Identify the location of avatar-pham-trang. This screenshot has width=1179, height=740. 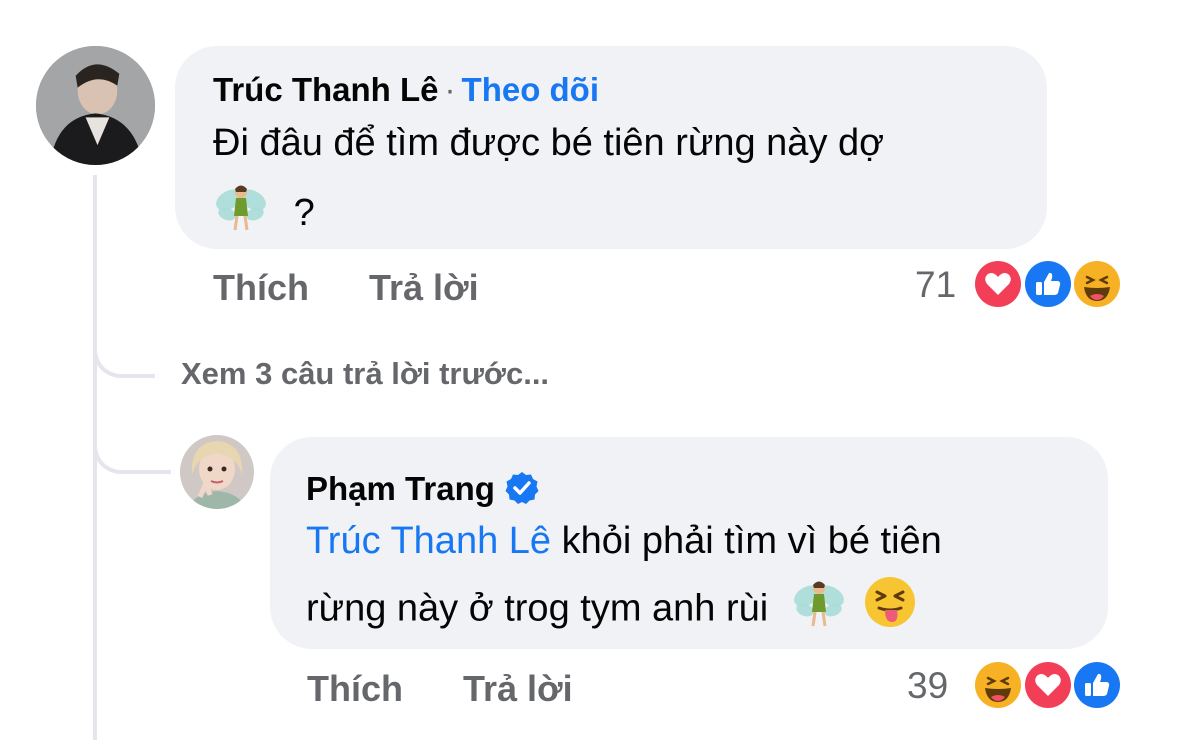
(217, 472).